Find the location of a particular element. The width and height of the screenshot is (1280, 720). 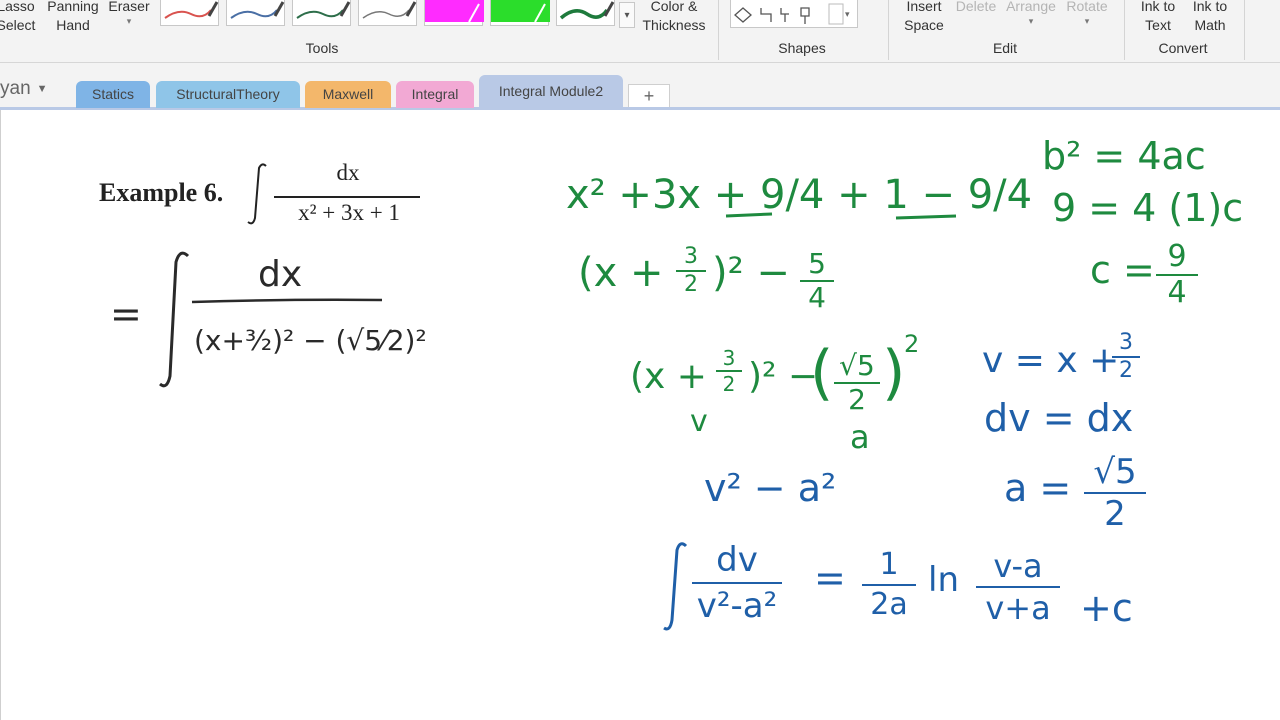

green-v-label: v is located at coordinates (699, 421).